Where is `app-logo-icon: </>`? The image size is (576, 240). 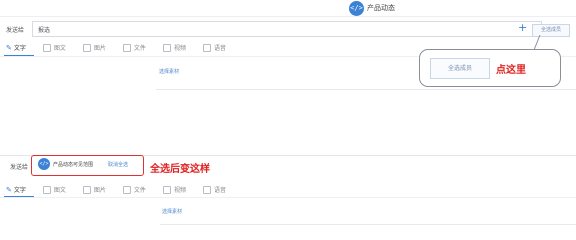
app-logo-icon: </> is located at coordinates (356, 8).